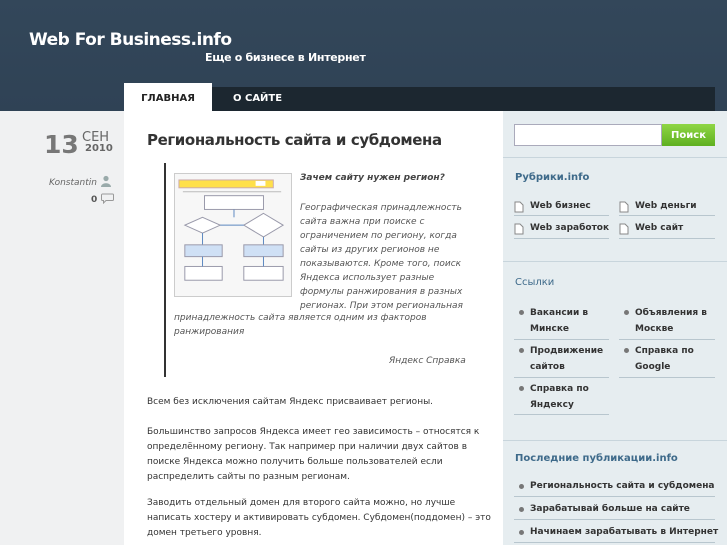 The image size is (727, 545). What do you see at coordinates (688, 135) in the screenshot?
I see `search-button: Поиск` at bounding box center [688, 135].